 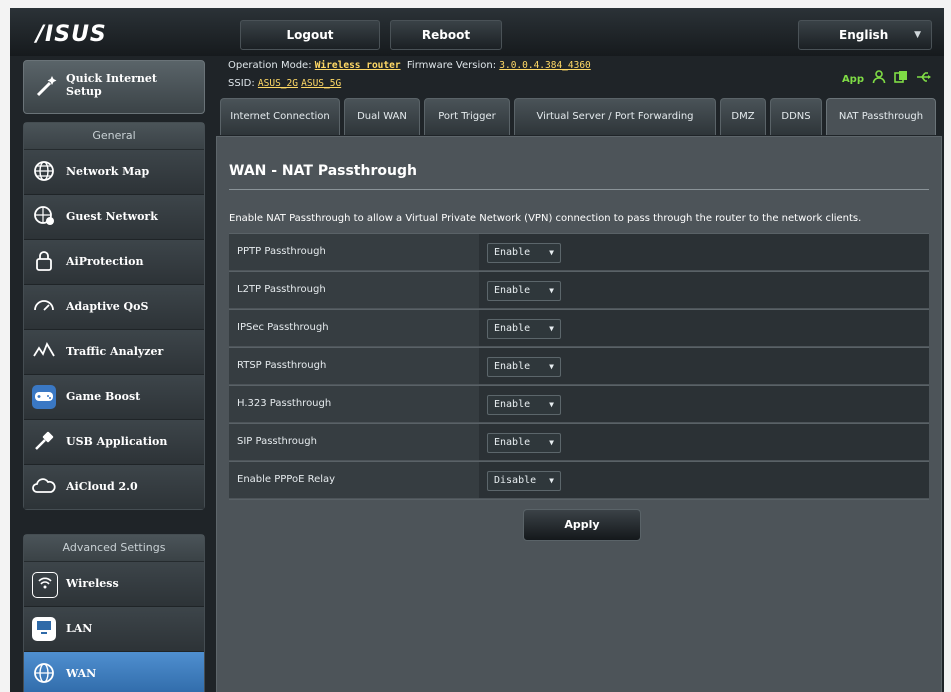 What do you see at coordinates (354, 442) in the screenshot?
I see `row-label: SIP Passthrough` at bounding box center [354, 442].